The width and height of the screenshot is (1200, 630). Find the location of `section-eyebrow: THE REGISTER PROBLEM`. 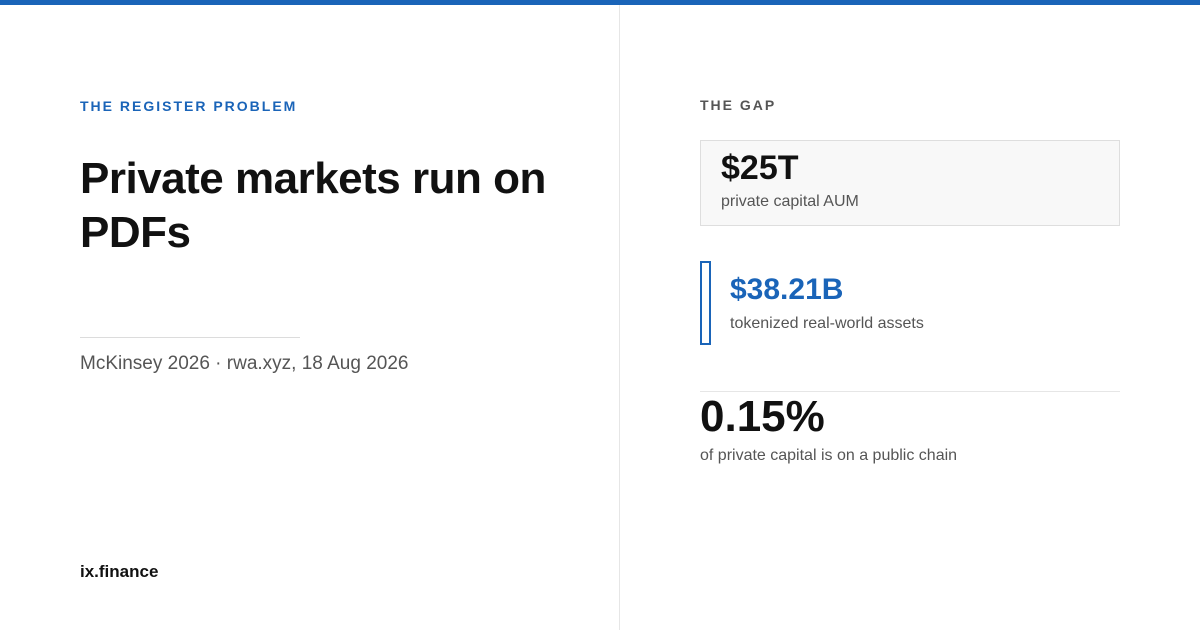

section-eyebrow: THE REGISTER PROBLEM is located at coordinates (189, 106).